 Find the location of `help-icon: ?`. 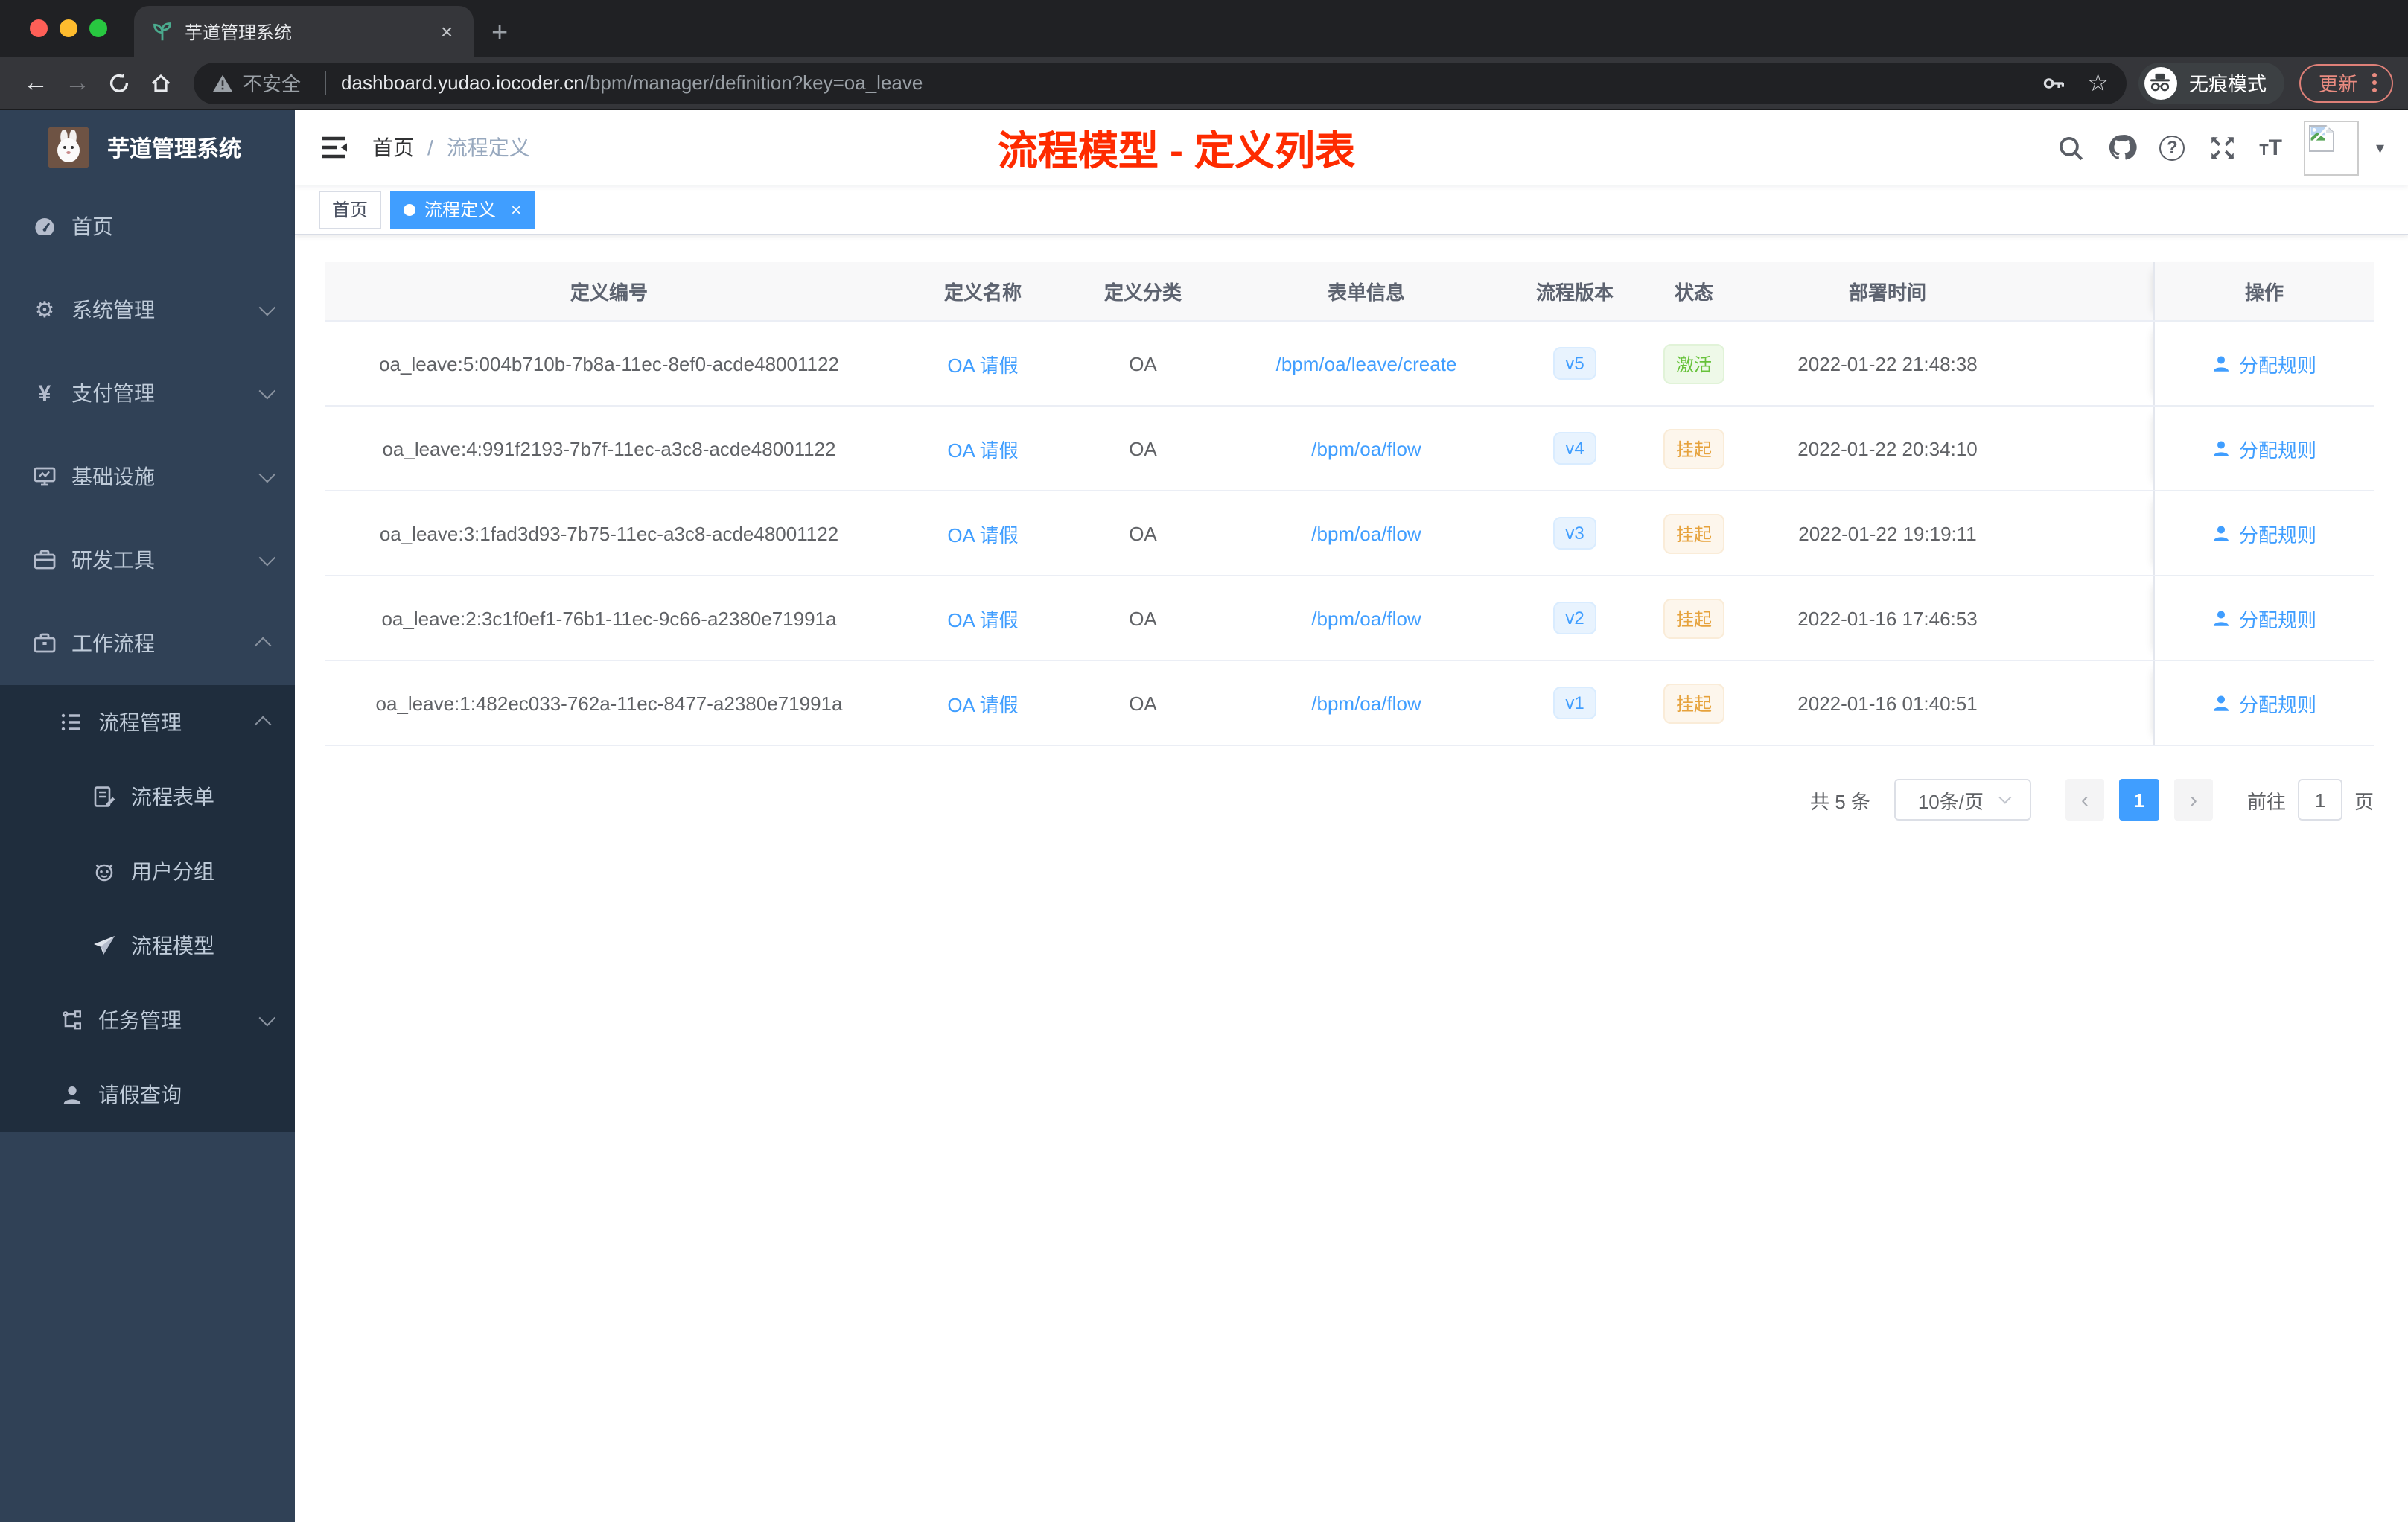

help-icon: ? is located at coordinates (2172, 147).